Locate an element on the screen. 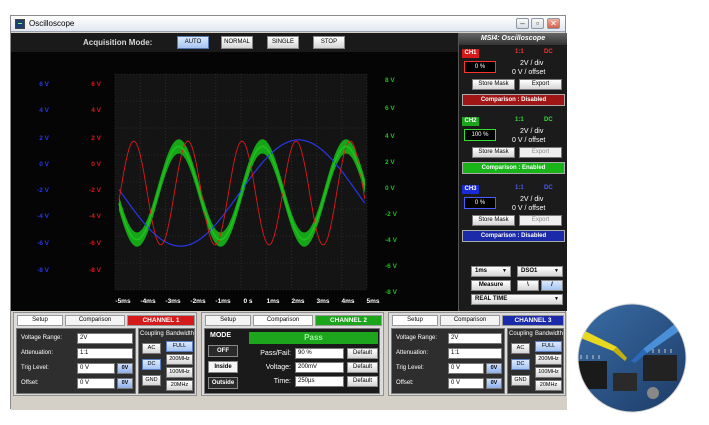  window-title: Oscilloscope is located at coordinates (52, 23).